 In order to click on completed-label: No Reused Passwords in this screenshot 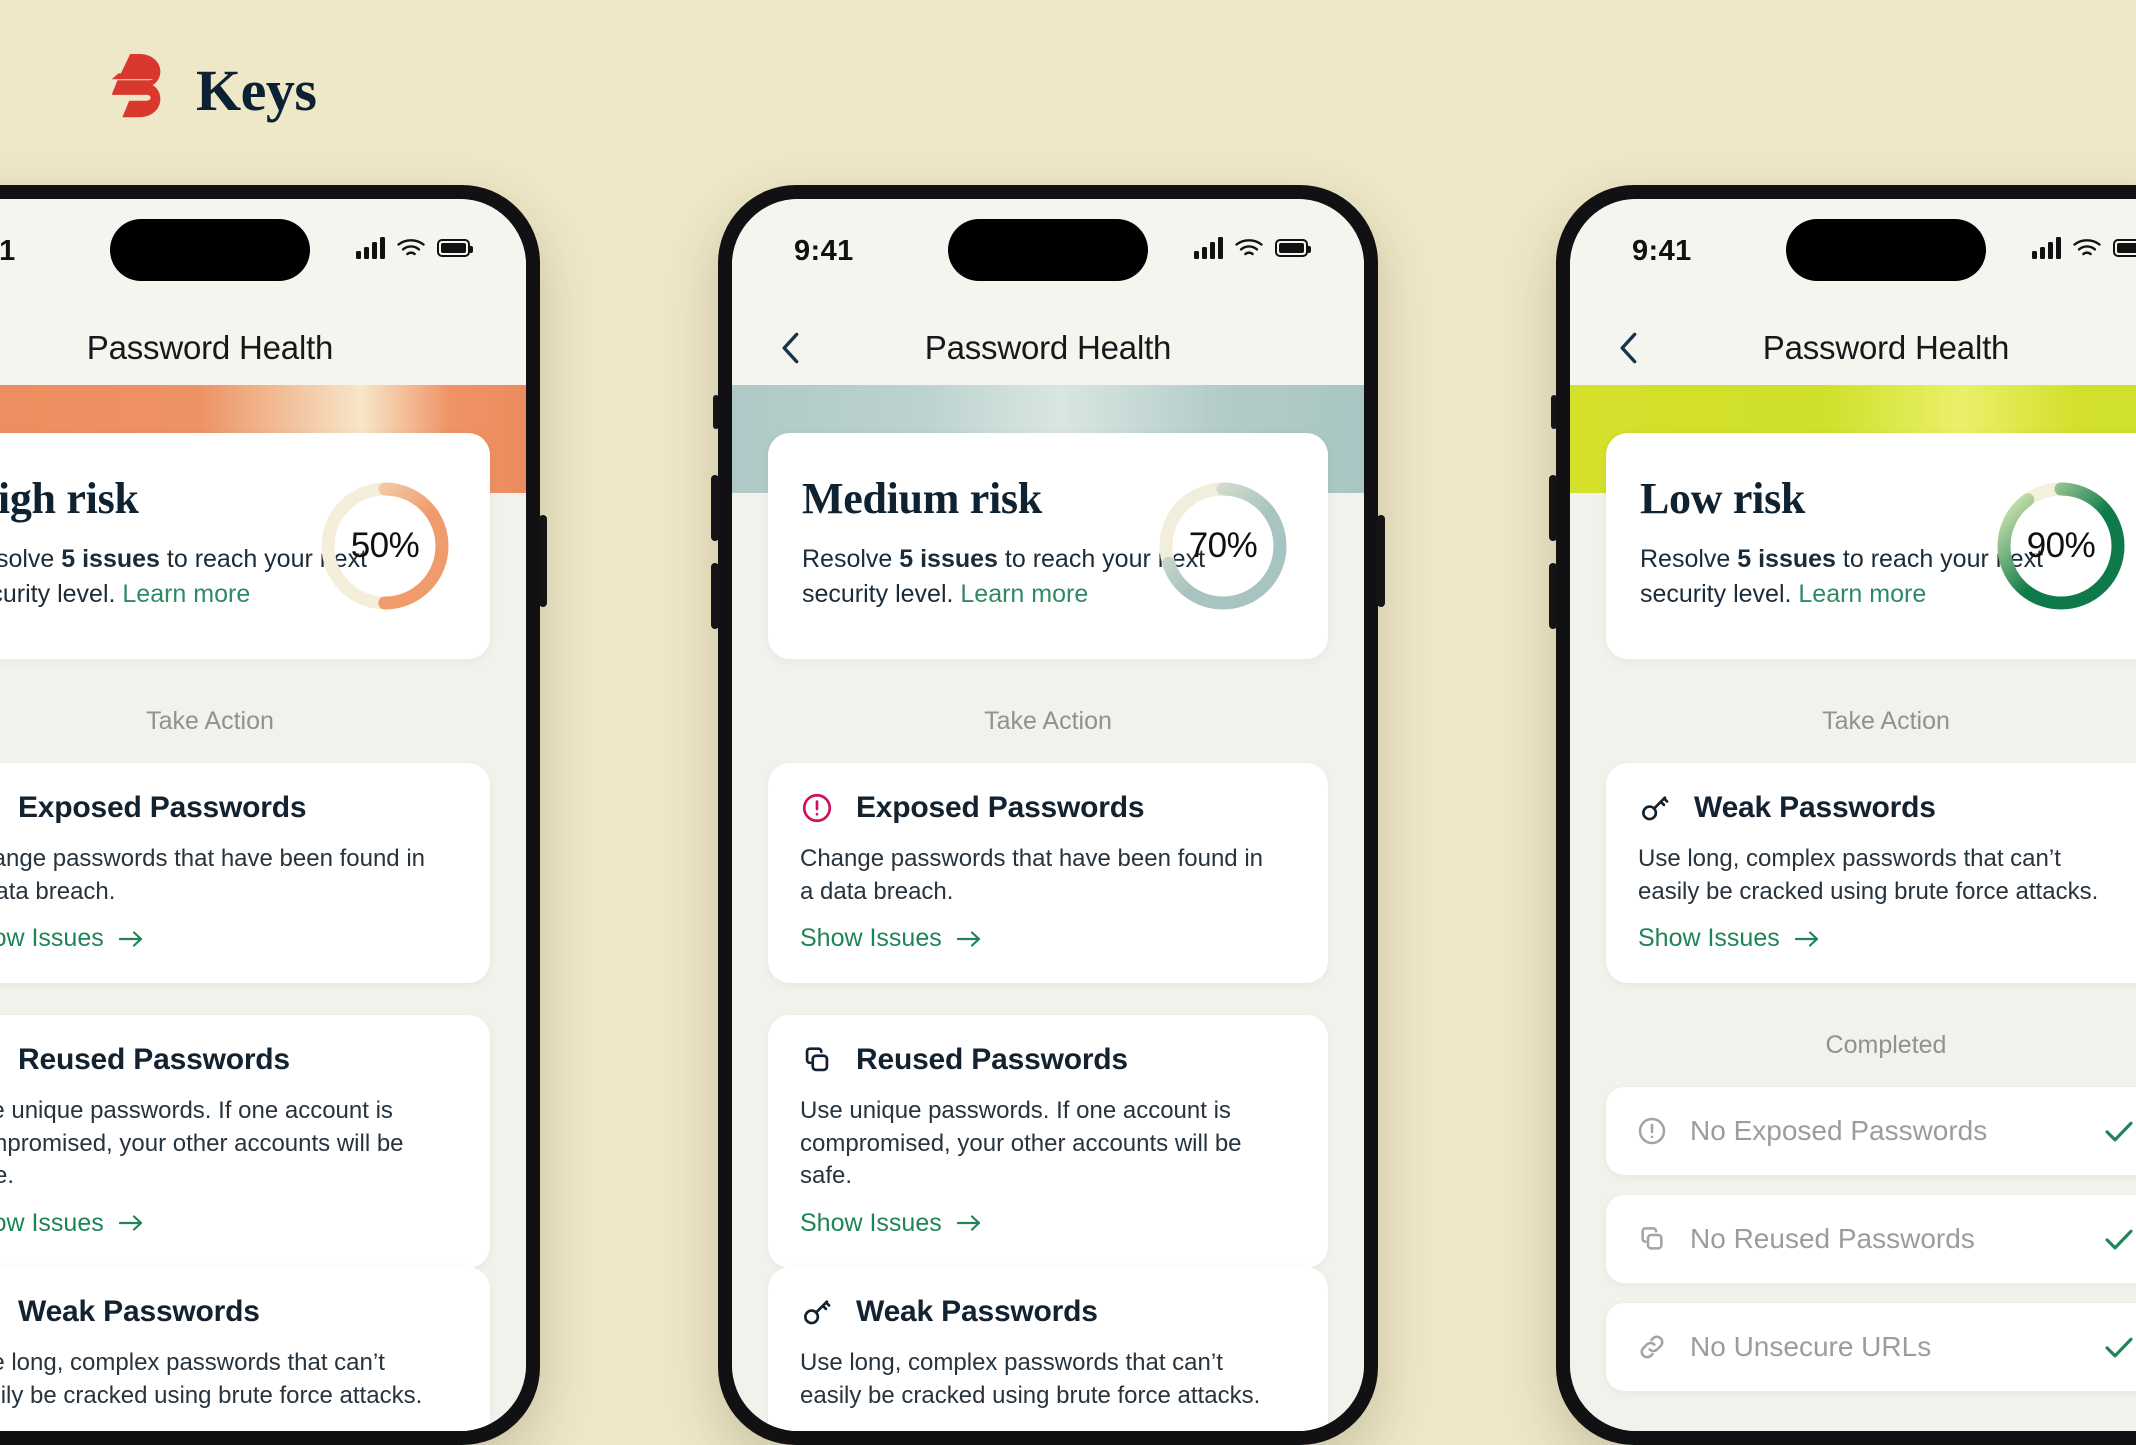, I will do `click(1832, 1238)`.